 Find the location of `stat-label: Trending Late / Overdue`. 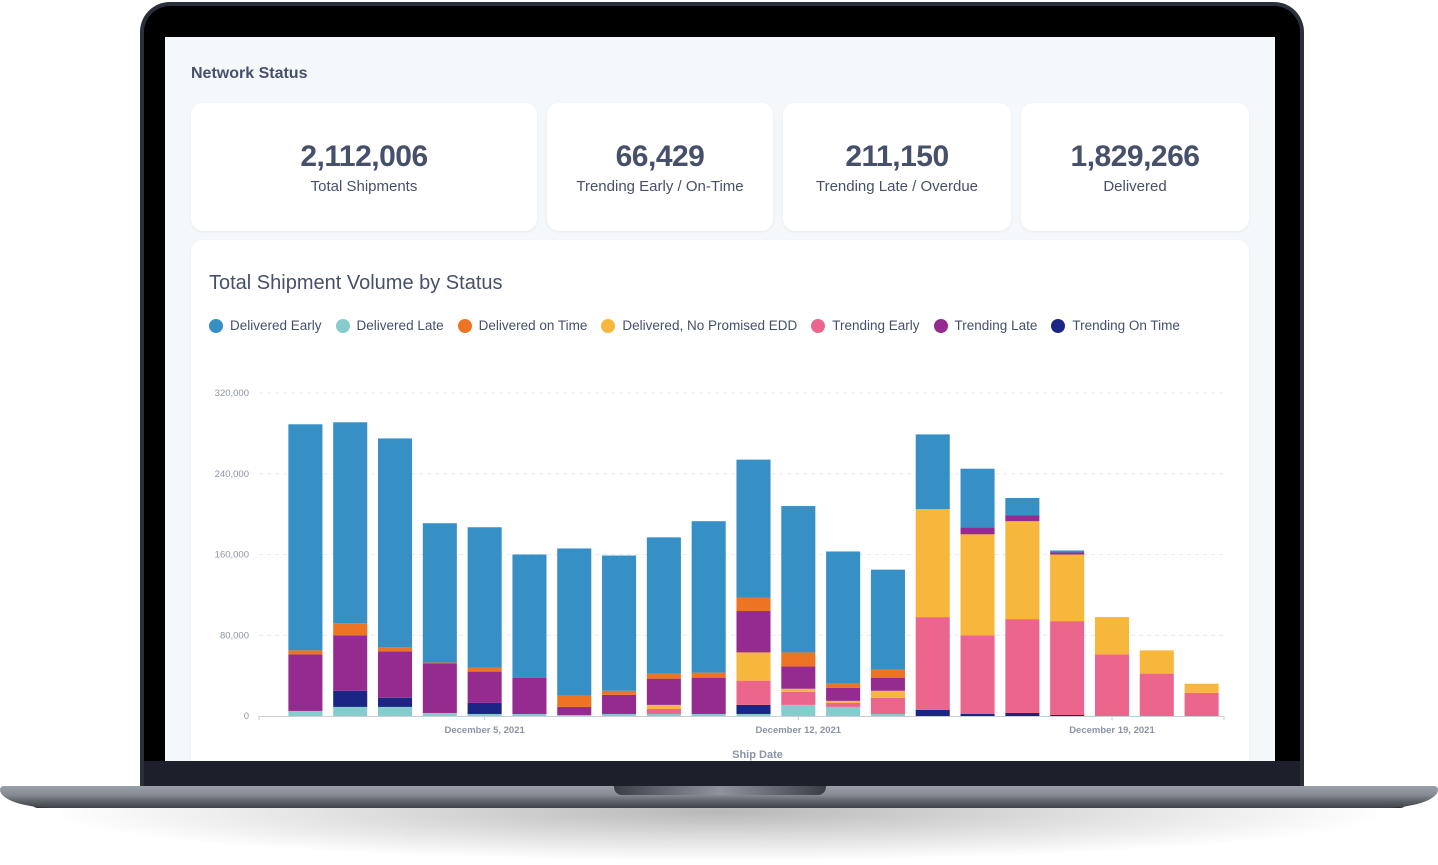

stat-label: Trending Late / Overdue is located at coordinates (897, 186).